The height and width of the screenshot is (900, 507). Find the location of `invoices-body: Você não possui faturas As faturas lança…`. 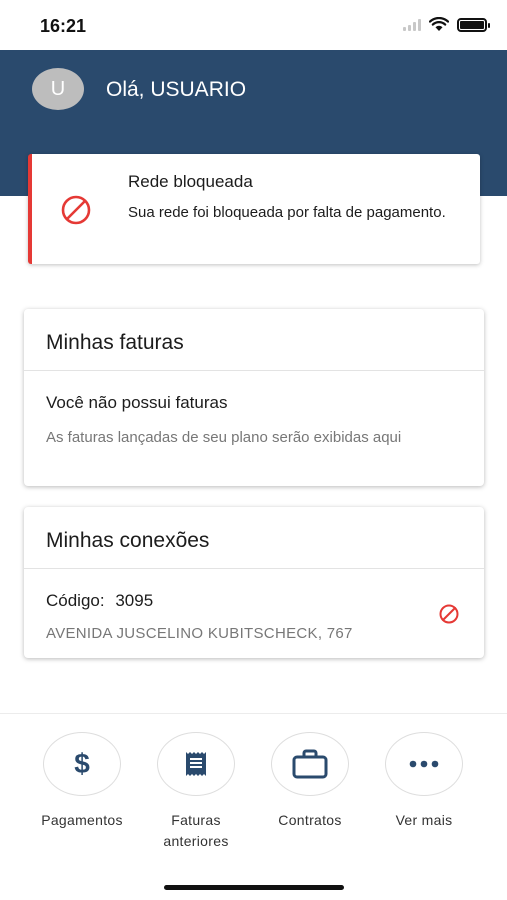

invoices-body: Você não possui faturas As faturas lança… is located at coordinates (254, 419).